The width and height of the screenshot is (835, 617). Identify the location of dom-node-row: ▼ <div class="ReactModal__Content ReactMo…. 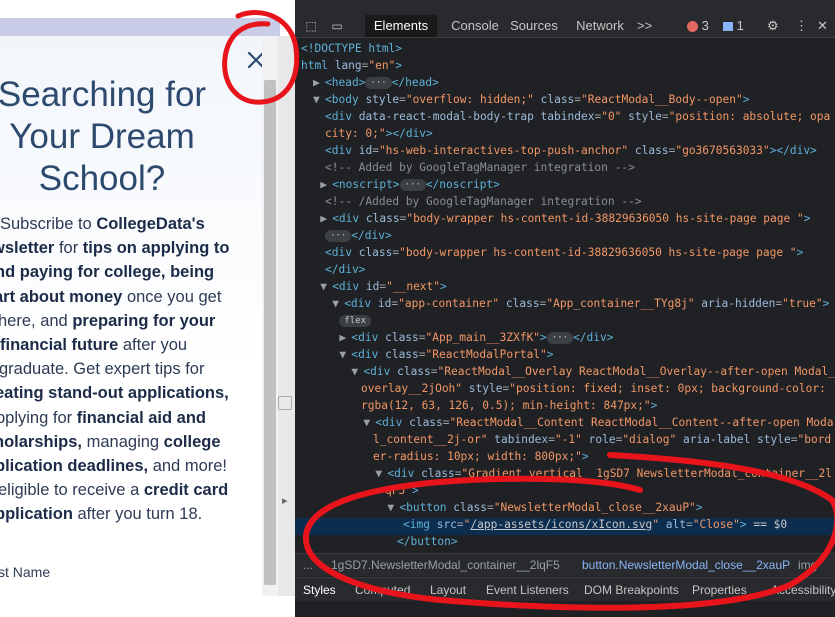
(598, 422).